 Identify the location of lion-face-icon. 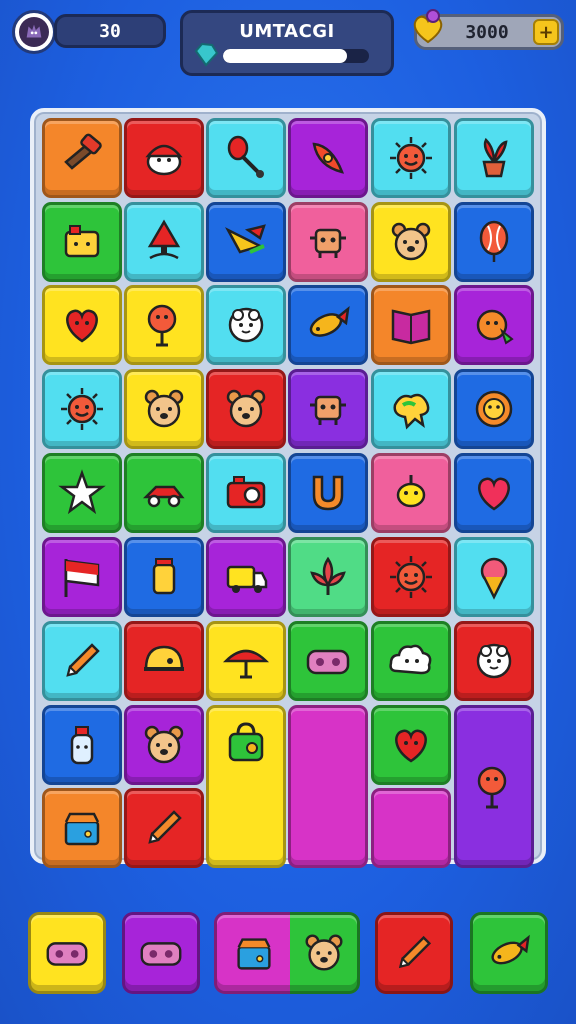
(494, 409).